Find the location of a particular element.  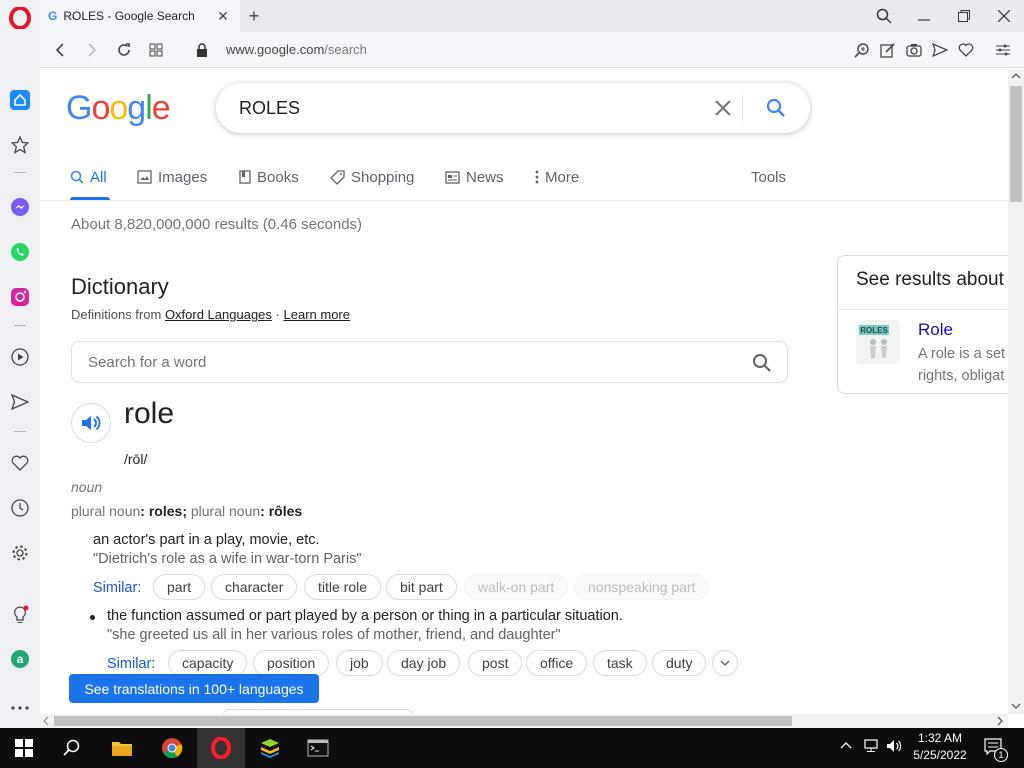

player-icon is located at coordinates (20, 357).